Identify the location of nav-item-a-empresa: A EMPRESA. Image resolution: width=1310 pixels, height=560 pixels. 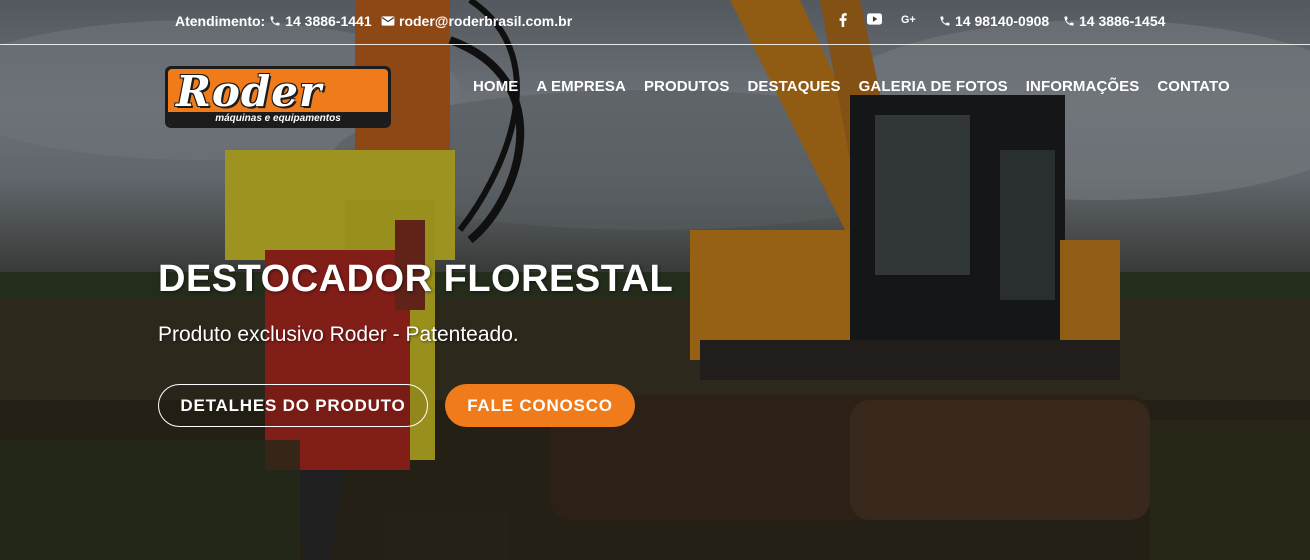
(581, 86).